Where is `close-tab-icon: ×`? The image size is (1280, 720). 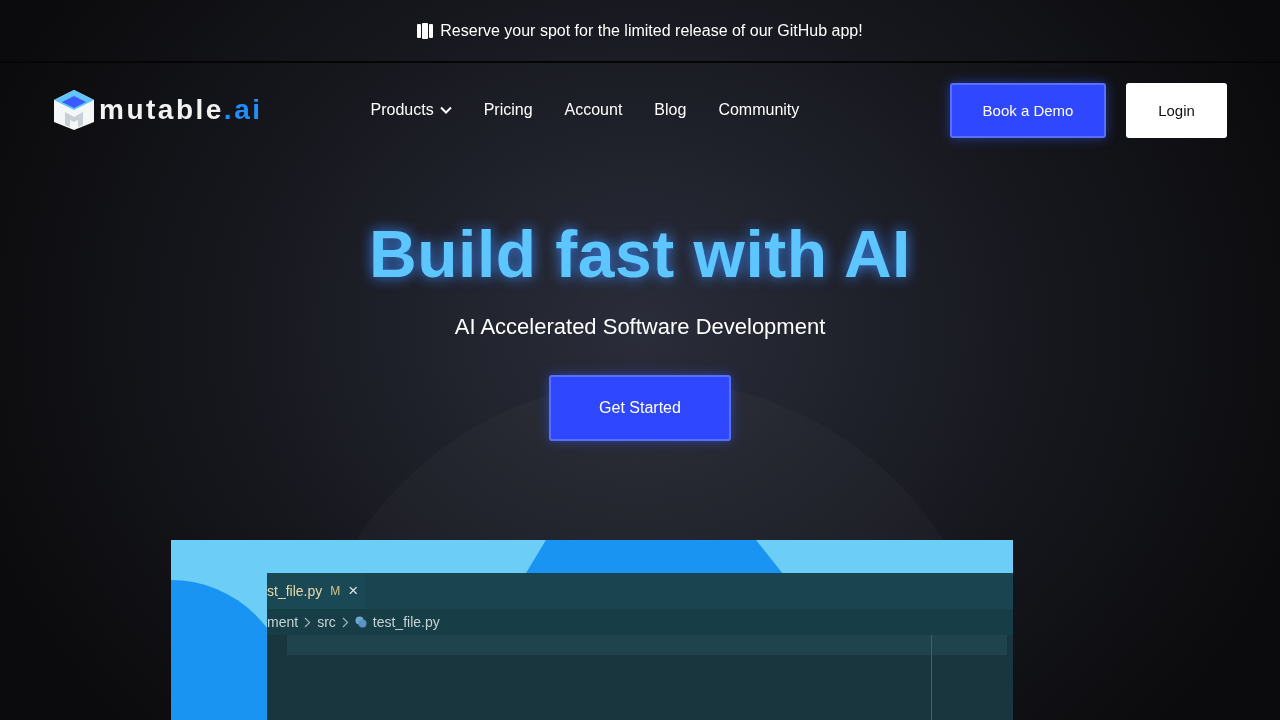
close-tab-icon: × is located at coordinates (353, 591).